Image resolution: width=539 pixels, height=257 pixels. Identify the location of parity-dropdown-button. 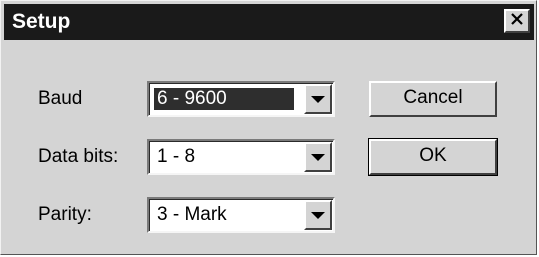
(318, 215).